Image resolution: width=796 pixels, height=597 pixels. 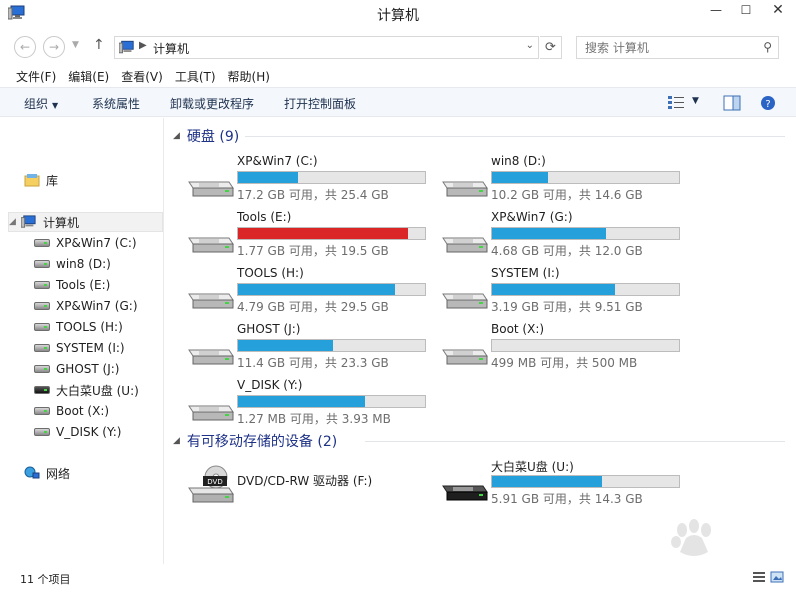 I want to click on nav-item-drive: GHOST (J:), so click(x=76, y=369).